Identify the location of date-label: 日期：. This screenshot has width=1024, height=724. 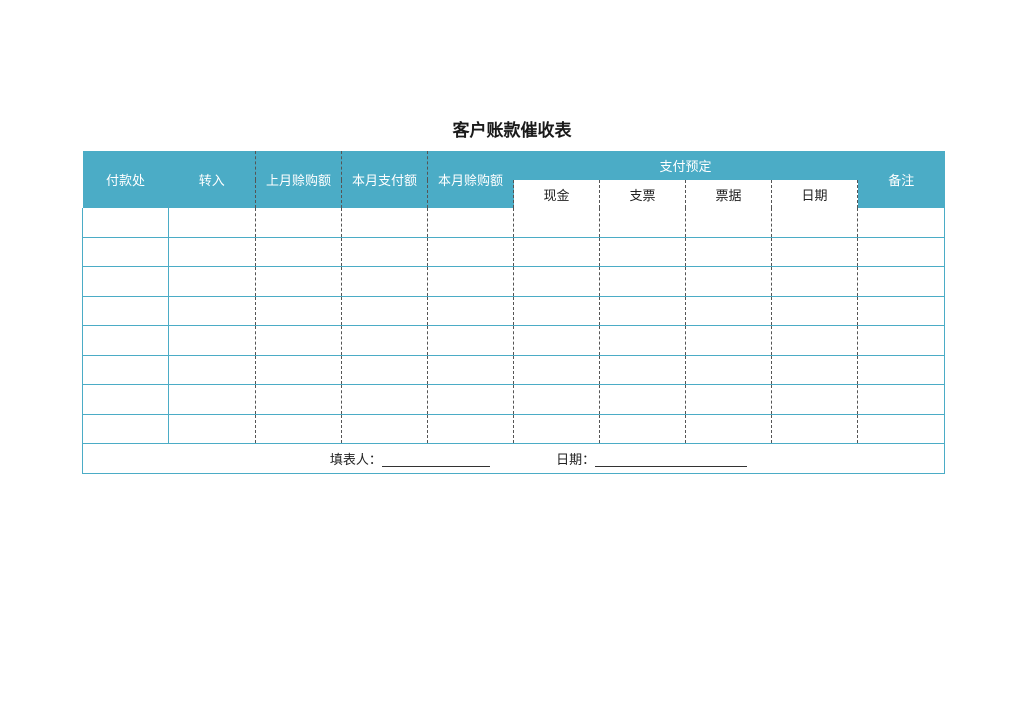
(576, 460).